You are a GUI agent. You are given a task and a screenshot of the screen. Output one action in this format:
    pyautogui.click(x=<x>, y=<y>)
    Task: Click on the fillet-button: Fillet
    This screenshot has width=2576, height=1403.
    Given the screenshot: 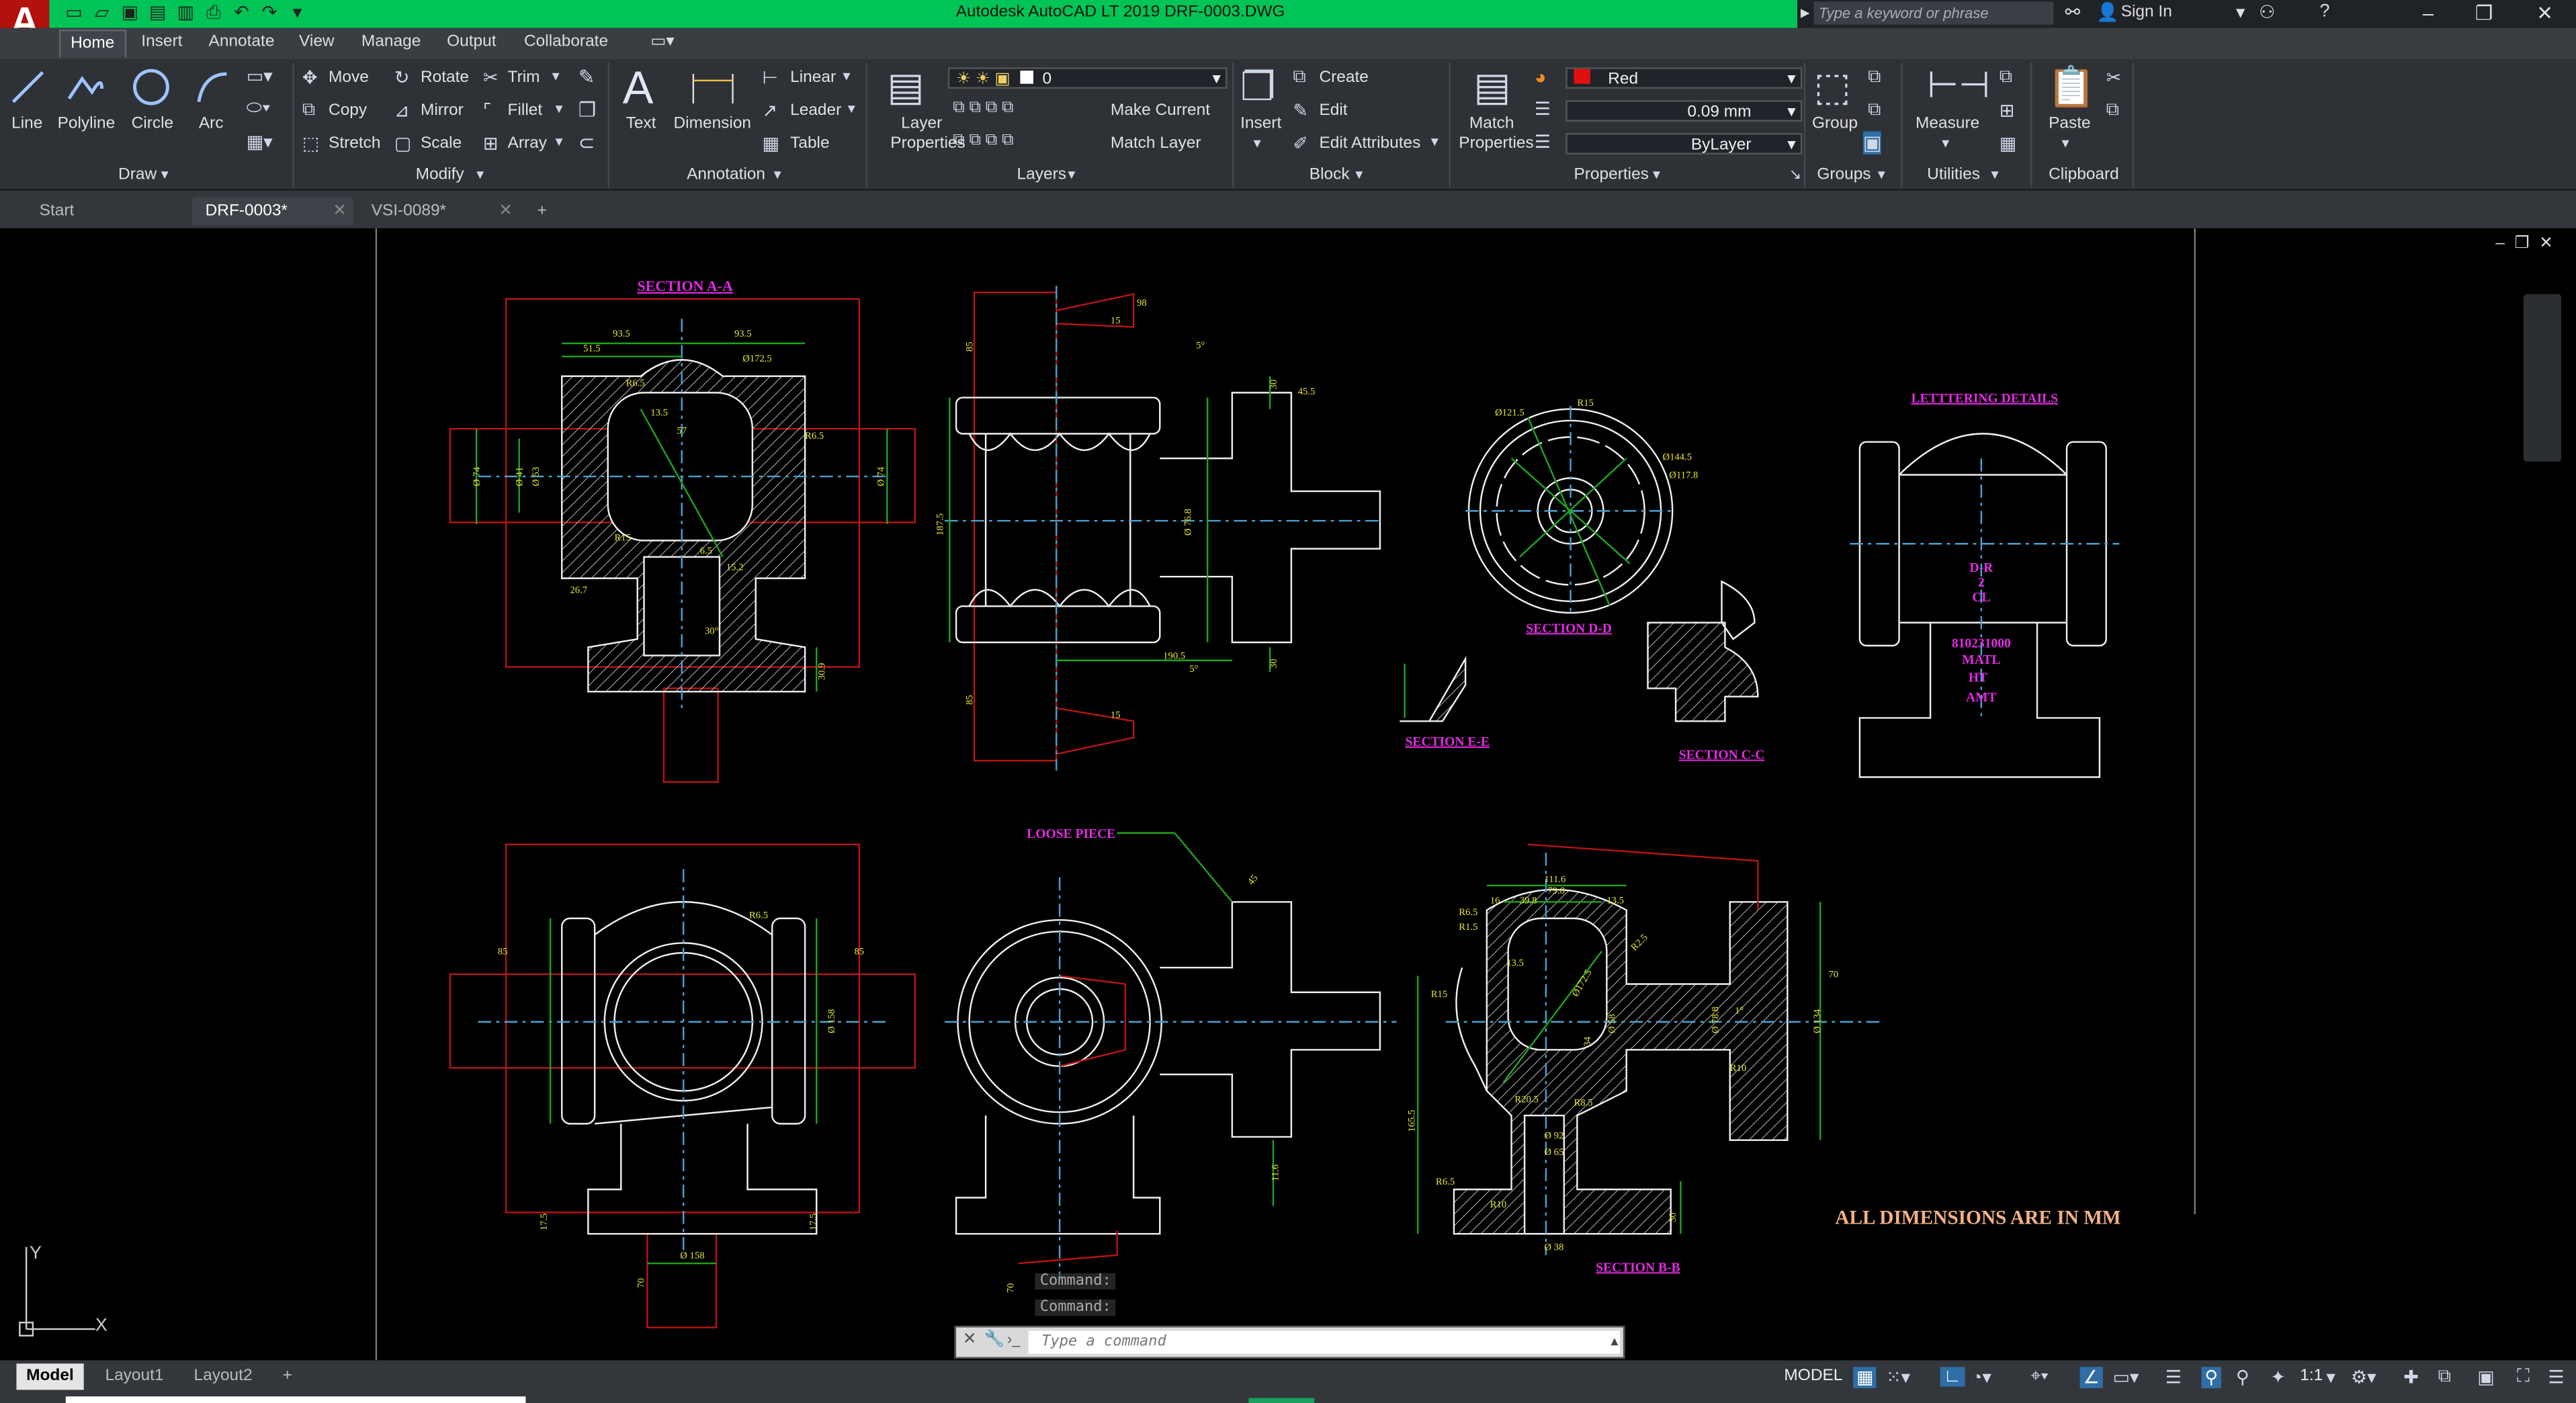 What is the action you would take?
    pyautogui.click(x=525, y=111)
    